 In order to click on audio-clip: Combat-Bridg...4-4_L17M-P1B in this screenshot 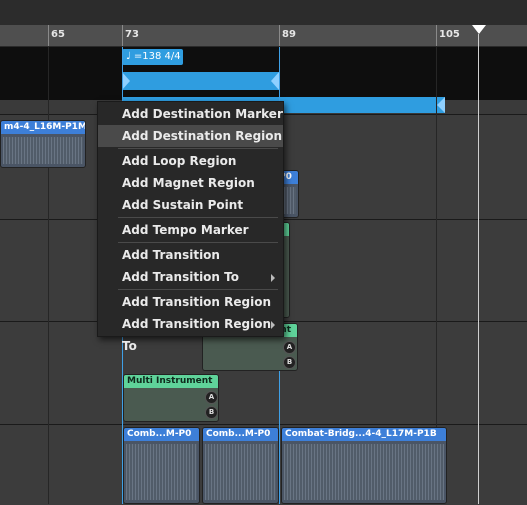, I will do `click(364, 465)`.